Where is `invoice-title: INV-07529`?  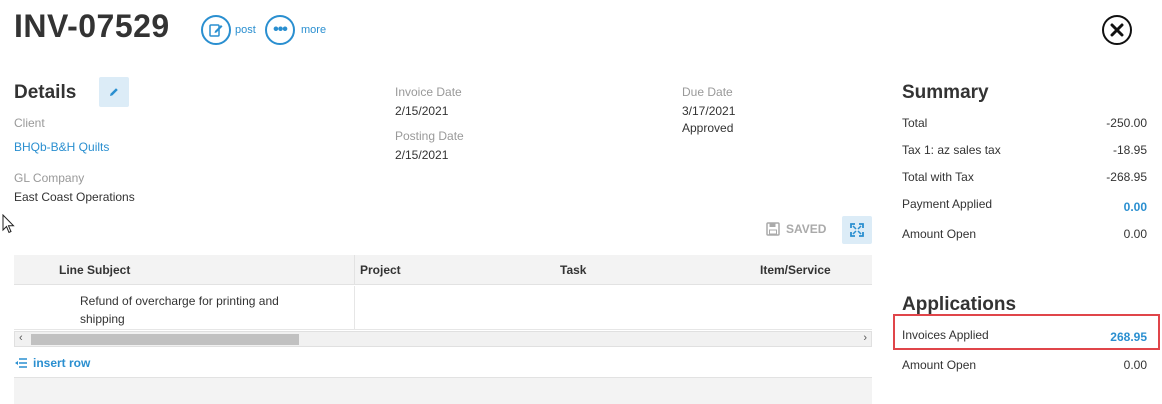
invoice-title: INV-07529 is located at coordinates (92, 26).